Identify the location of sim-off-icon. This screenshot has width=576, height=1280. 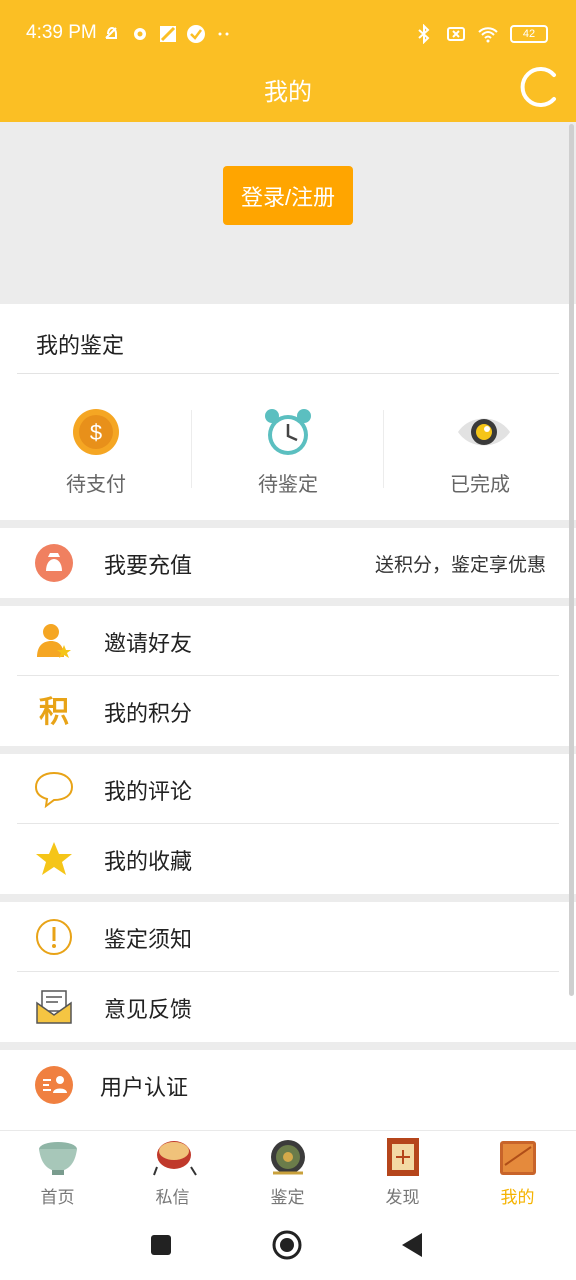
(456, 34).